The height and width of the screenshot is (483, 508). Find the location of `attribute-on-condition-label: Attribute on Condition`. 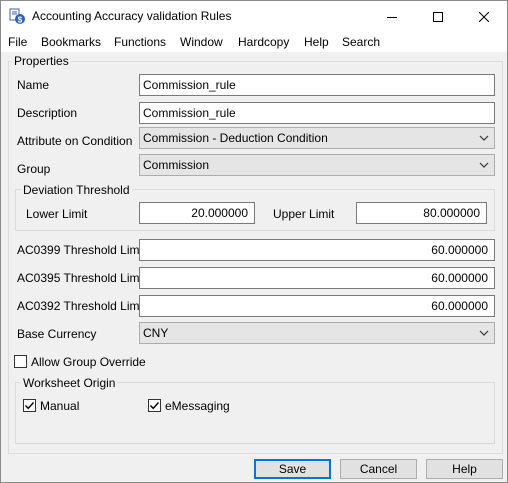

attribute-on-condition-label: Attribute on Condition is located at coordinates (75, 141).